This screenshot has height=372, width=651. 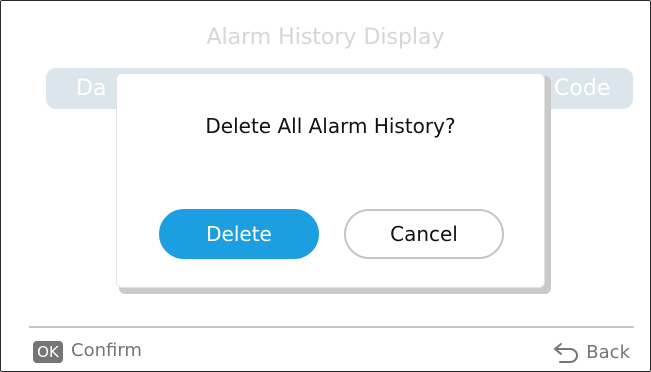 What do you see at coordinates (106, 350) in the screenshot?
I see `confirm-label: Confirm` at bounding box center [106, 350].